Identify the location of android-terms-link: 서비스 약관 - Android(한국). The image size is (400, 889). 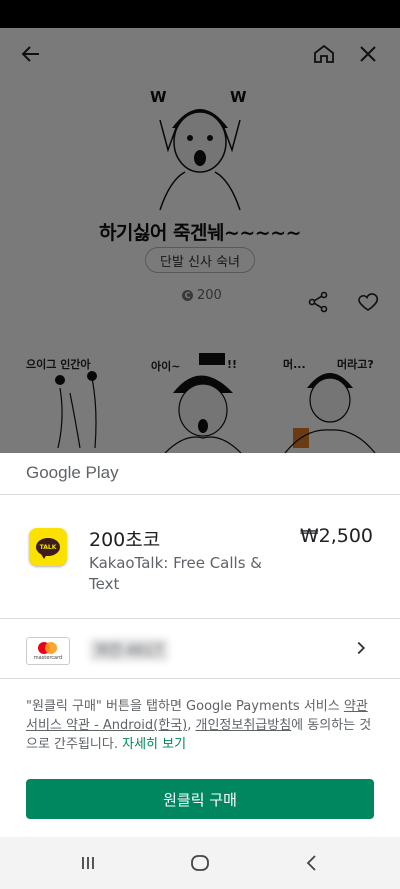
(106, 725).